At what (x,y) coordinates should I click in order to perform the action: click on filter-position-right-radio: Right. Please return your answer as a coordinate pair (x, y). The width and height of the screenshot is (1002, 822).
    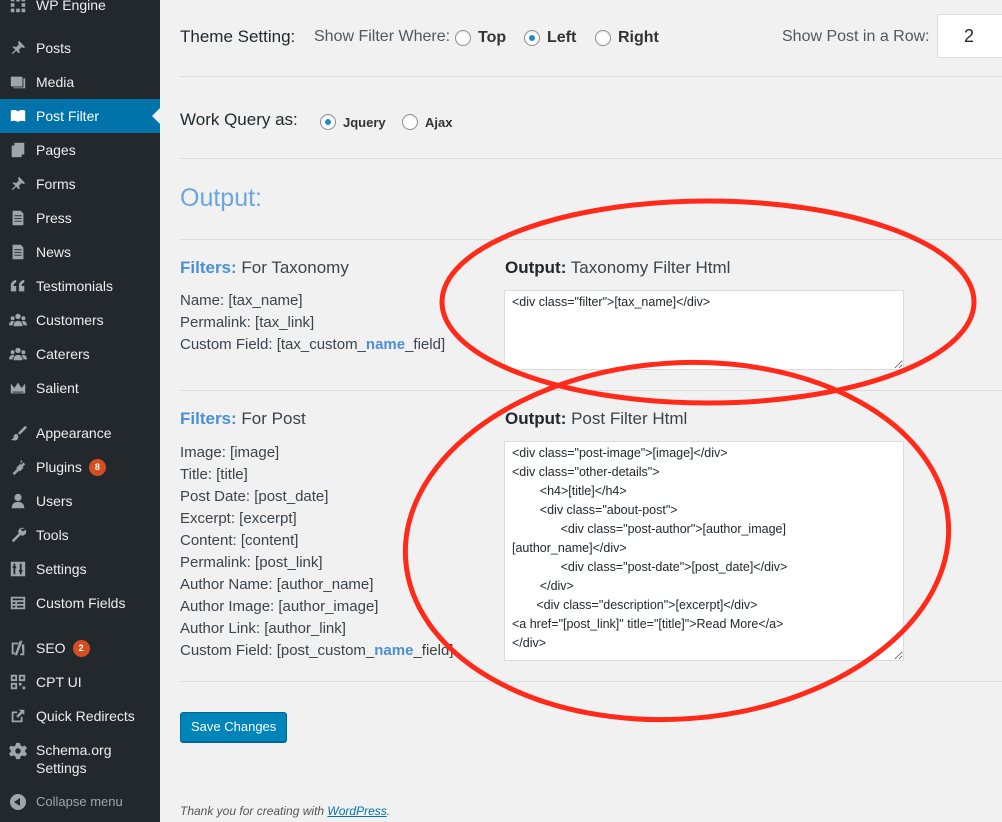
    Looking at the image, I should click on (627, 38).